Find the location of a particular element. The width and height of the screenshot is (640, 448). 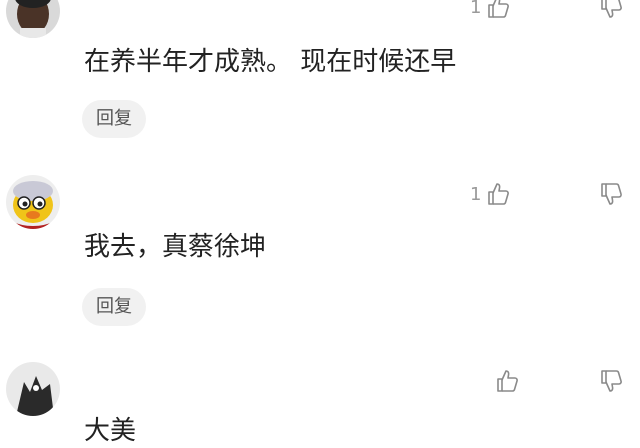

comment-text: 在养半年才成熟。 现在时候还早 is located at coordinates (270, 62).